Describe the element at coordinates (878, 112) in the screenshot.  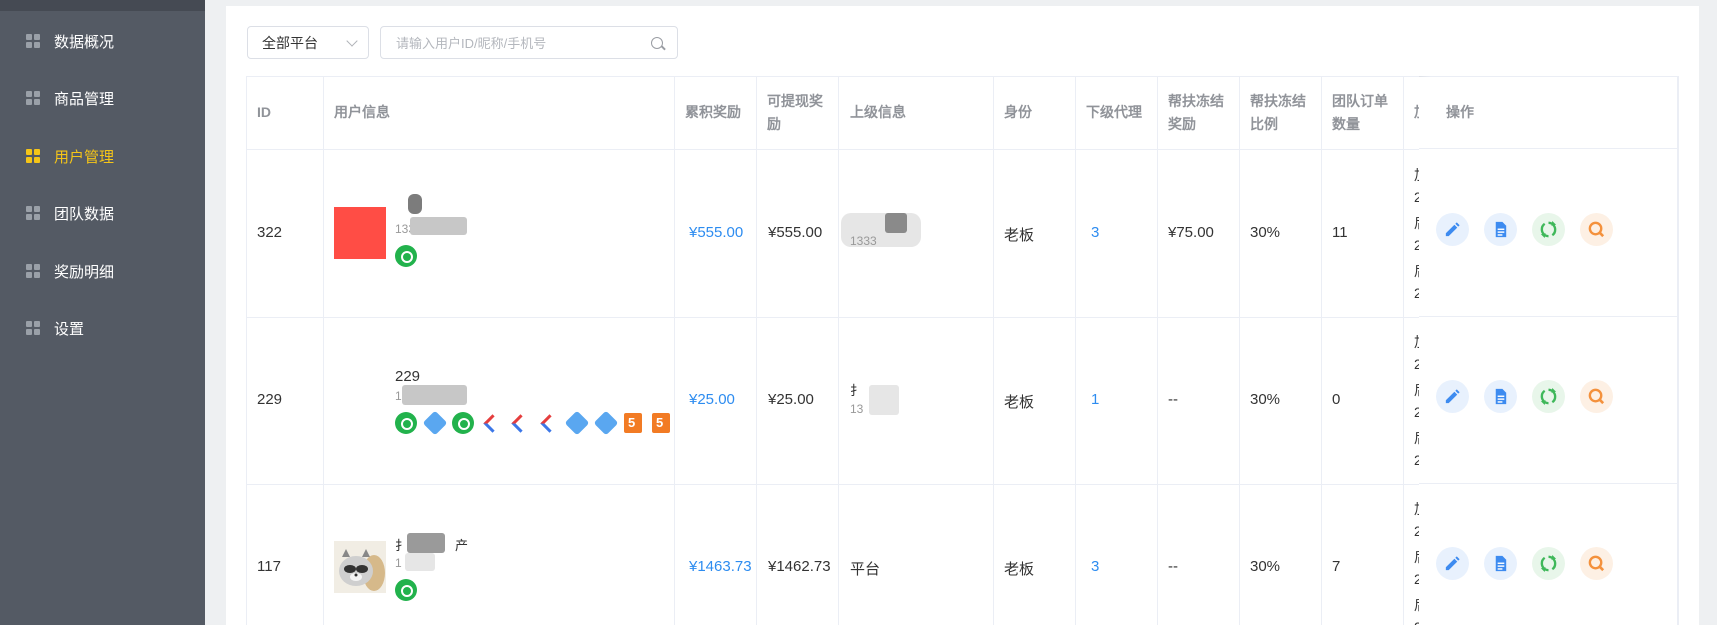
I see `header-parent-info: 上级信息` at that location.